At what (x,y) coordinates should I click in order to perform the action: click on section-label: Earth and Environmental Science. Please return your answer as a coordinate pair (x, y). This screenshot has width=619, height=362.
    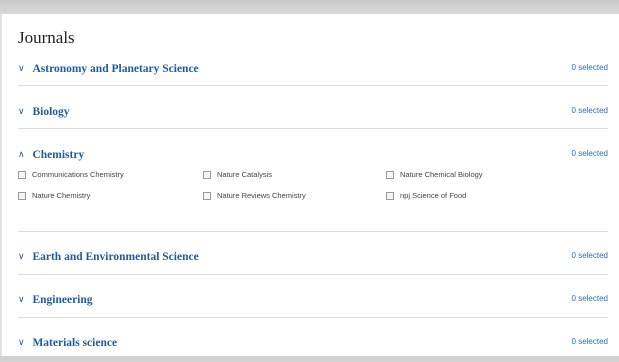
    Looking at the image, I should click on (115, 256).